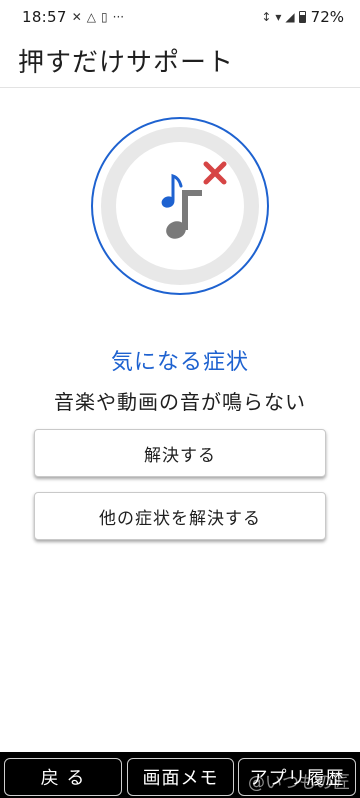  What do you see at coordinates (297, 777) in the screenshot?
I see `app-history-button: アプリ履歴` at bounding box center [297, 777].